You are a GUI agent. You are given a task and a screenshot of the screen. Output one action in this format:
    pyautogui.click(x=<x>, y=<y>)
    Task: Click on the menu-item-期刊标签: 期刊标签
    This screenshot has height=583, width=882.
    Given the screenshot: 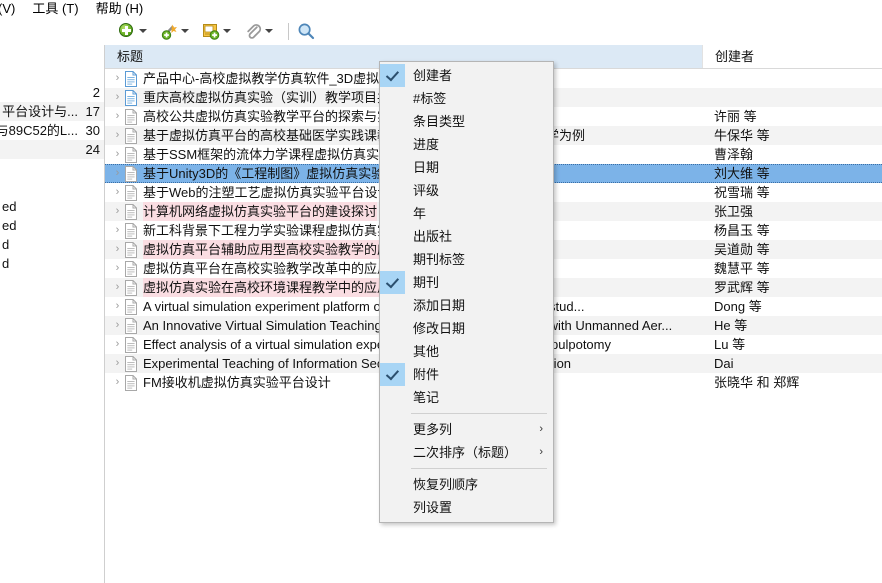 What is the action you would take?
    pyautogui.click(x=466, y=259)
    